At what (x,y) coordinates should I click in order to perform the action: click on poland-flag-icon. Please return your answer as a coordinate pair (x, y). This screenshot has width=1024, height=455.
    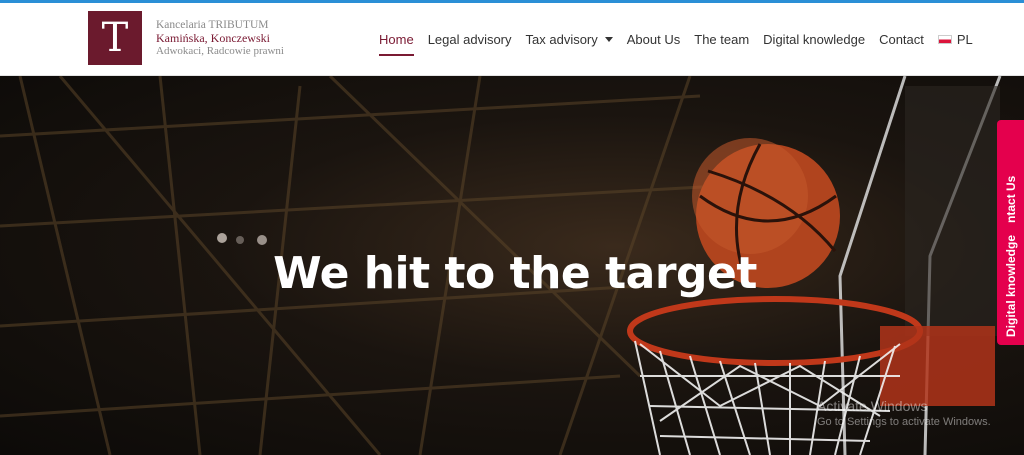
    Looking at the image, I should click on (944, 39).